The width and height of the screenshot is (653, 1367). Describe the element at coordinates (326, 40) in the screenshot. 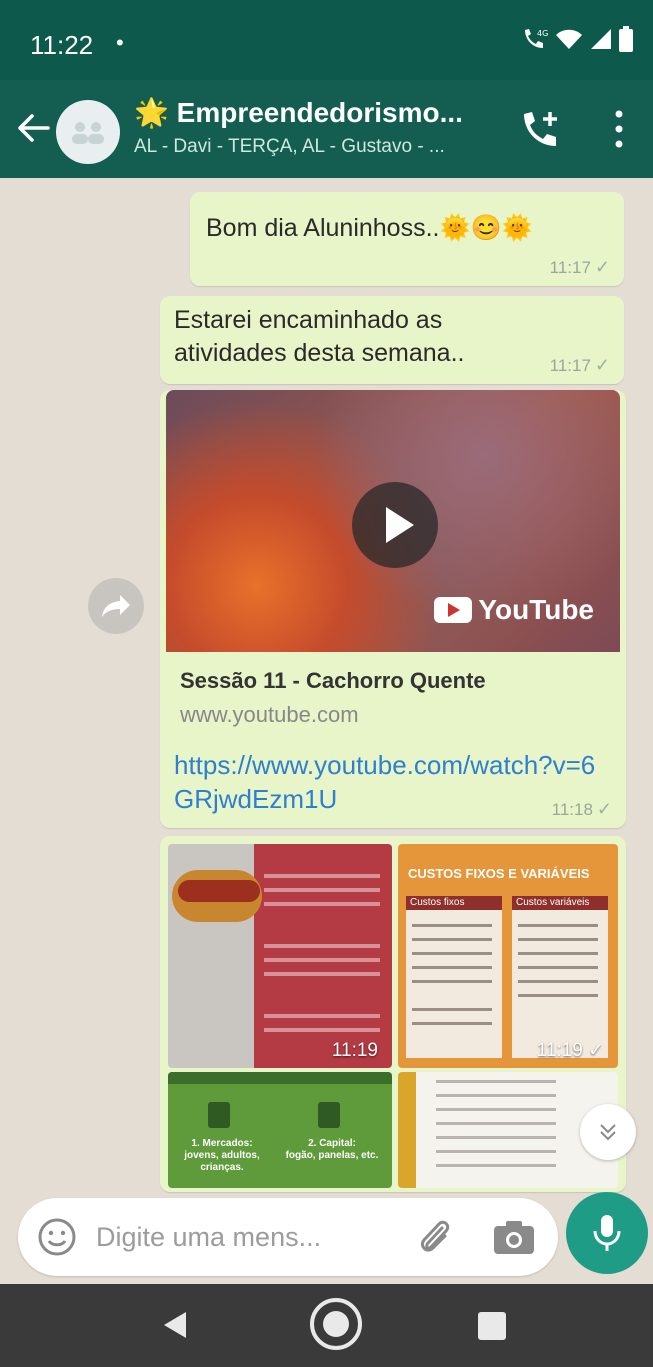

I see `status-bar: 11:22 • 4G` at that location.